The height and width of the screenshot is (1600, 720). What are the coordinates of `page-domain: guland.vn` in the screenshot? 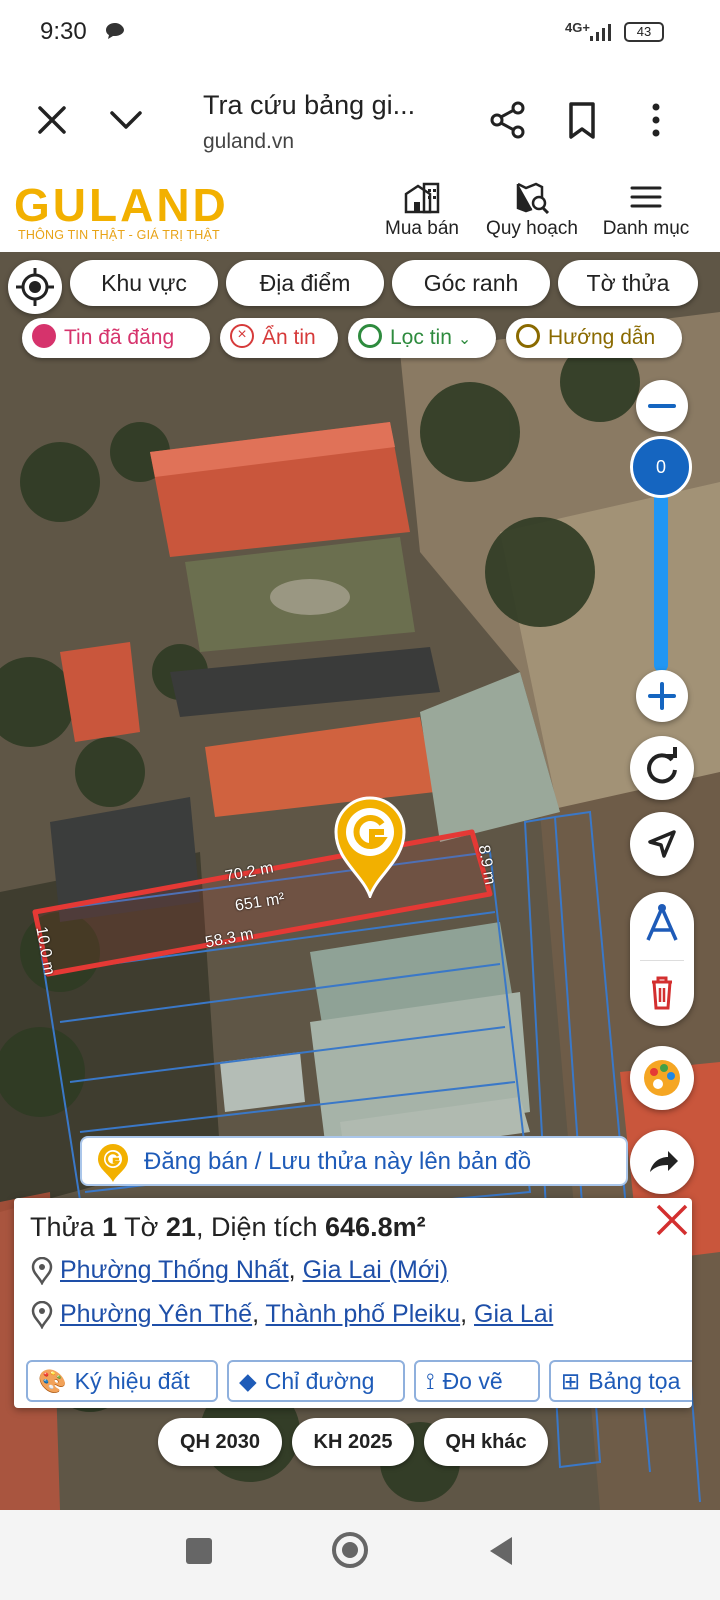 It's located at (249, 141).